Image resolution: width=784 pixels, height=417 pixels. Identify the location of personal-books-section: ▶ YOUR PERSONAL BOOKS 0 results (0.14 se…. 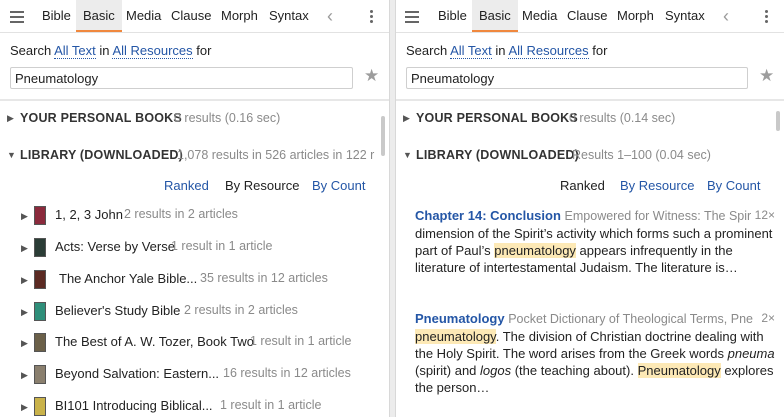
(585, 118).